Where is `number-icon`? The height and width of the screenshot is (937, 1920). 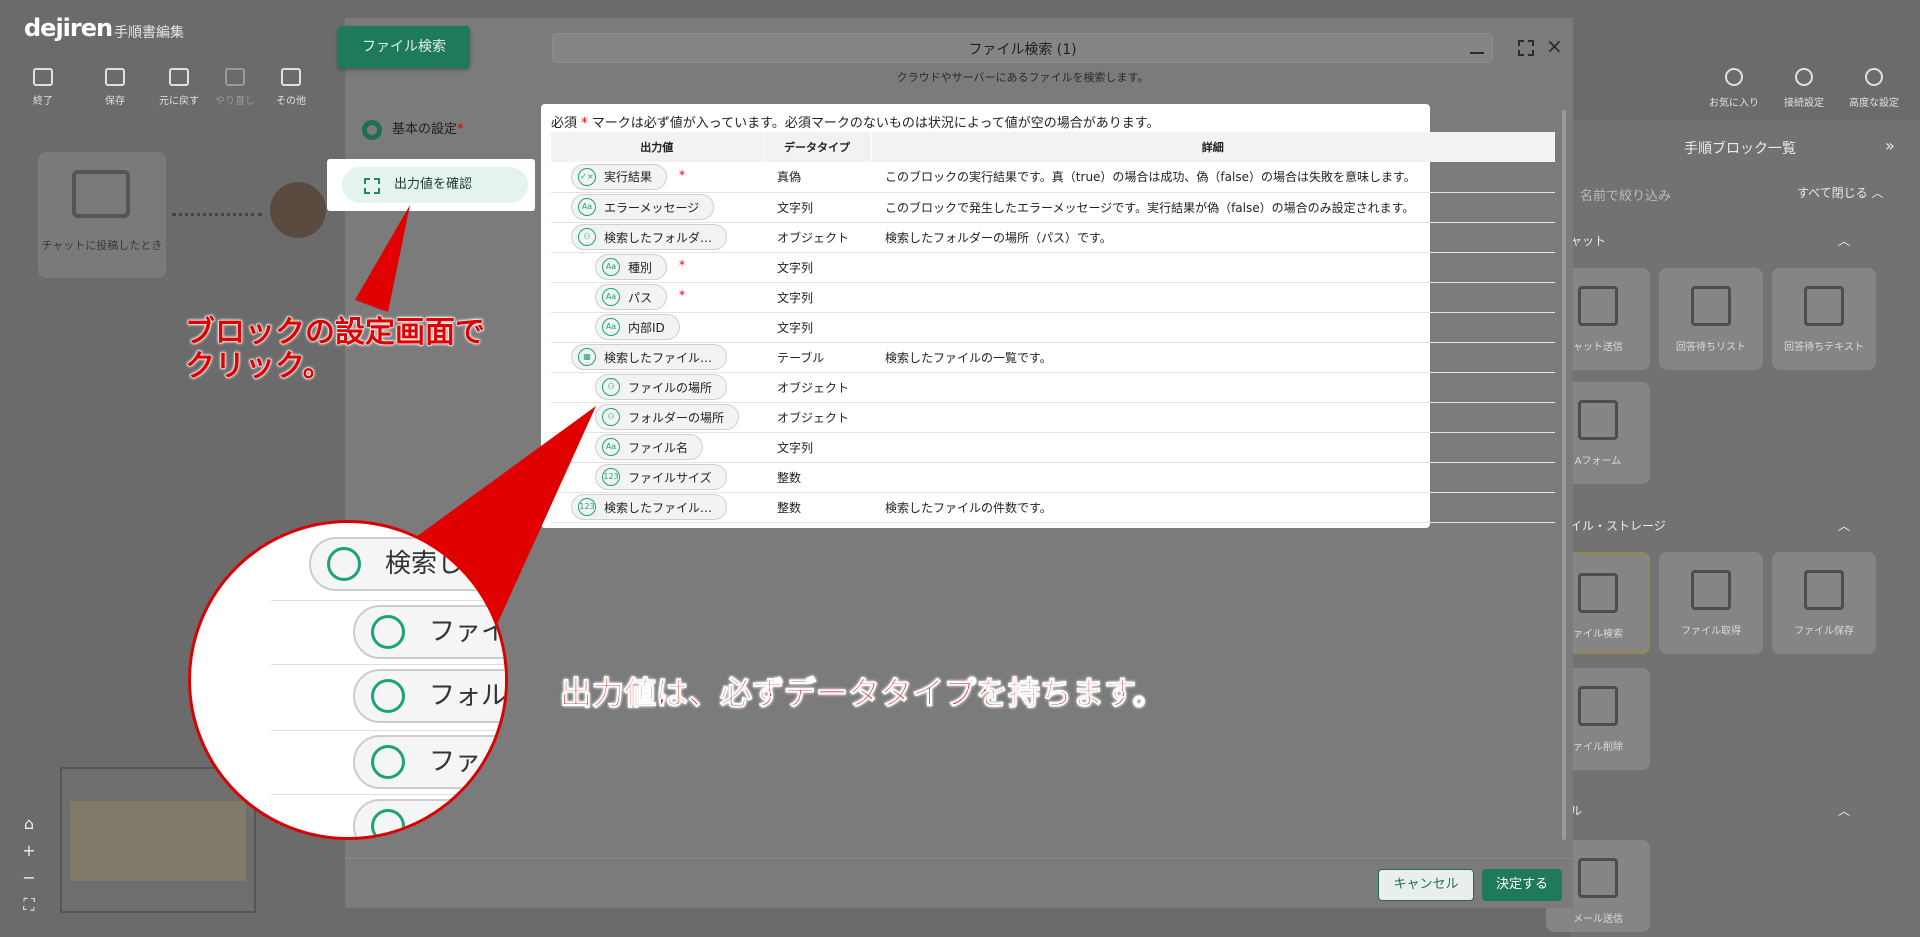 number-icon is located at coordinates (388, 823).